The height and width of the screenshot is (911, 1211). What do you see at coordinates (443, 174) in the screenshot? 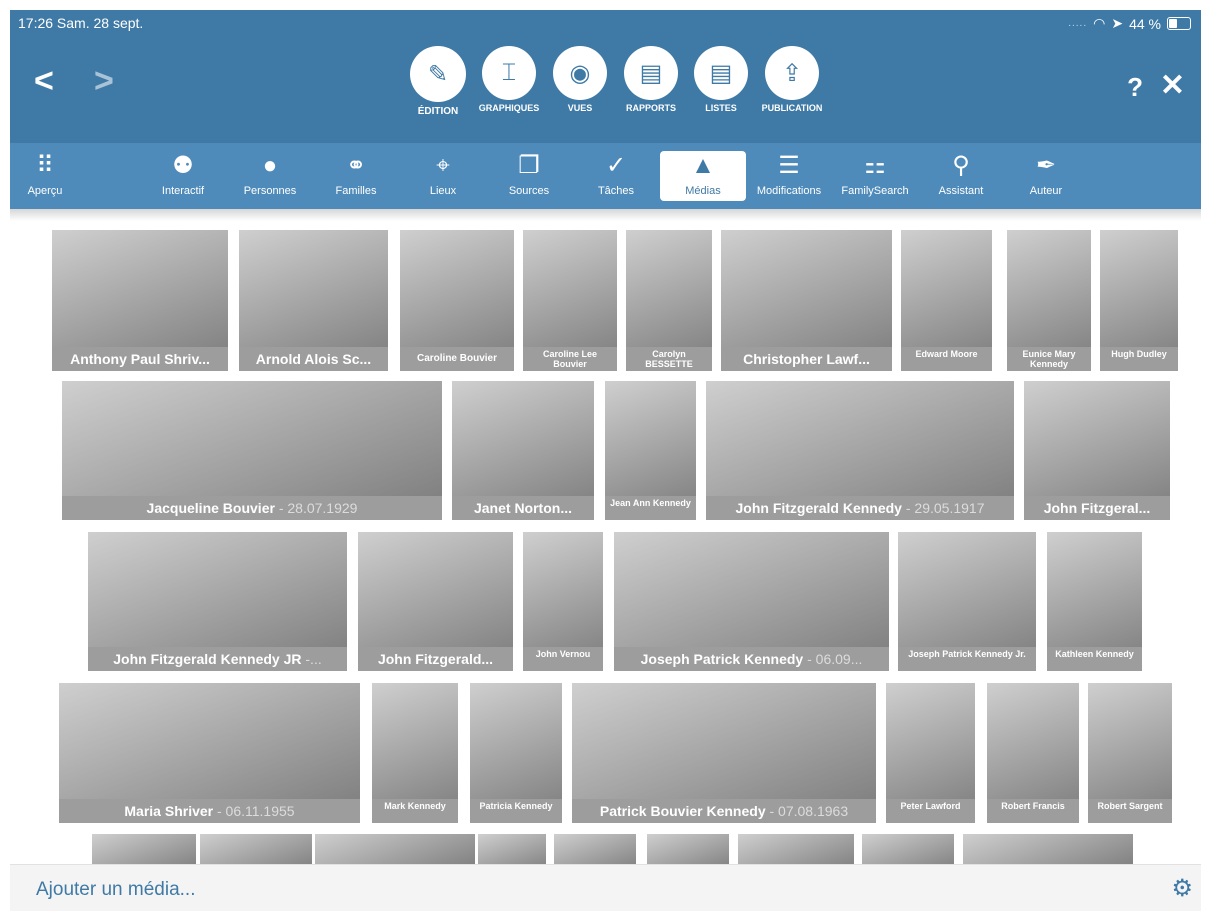
I see `tab-lieux: ⌖ Lieux` at bounding box center [443, 174].